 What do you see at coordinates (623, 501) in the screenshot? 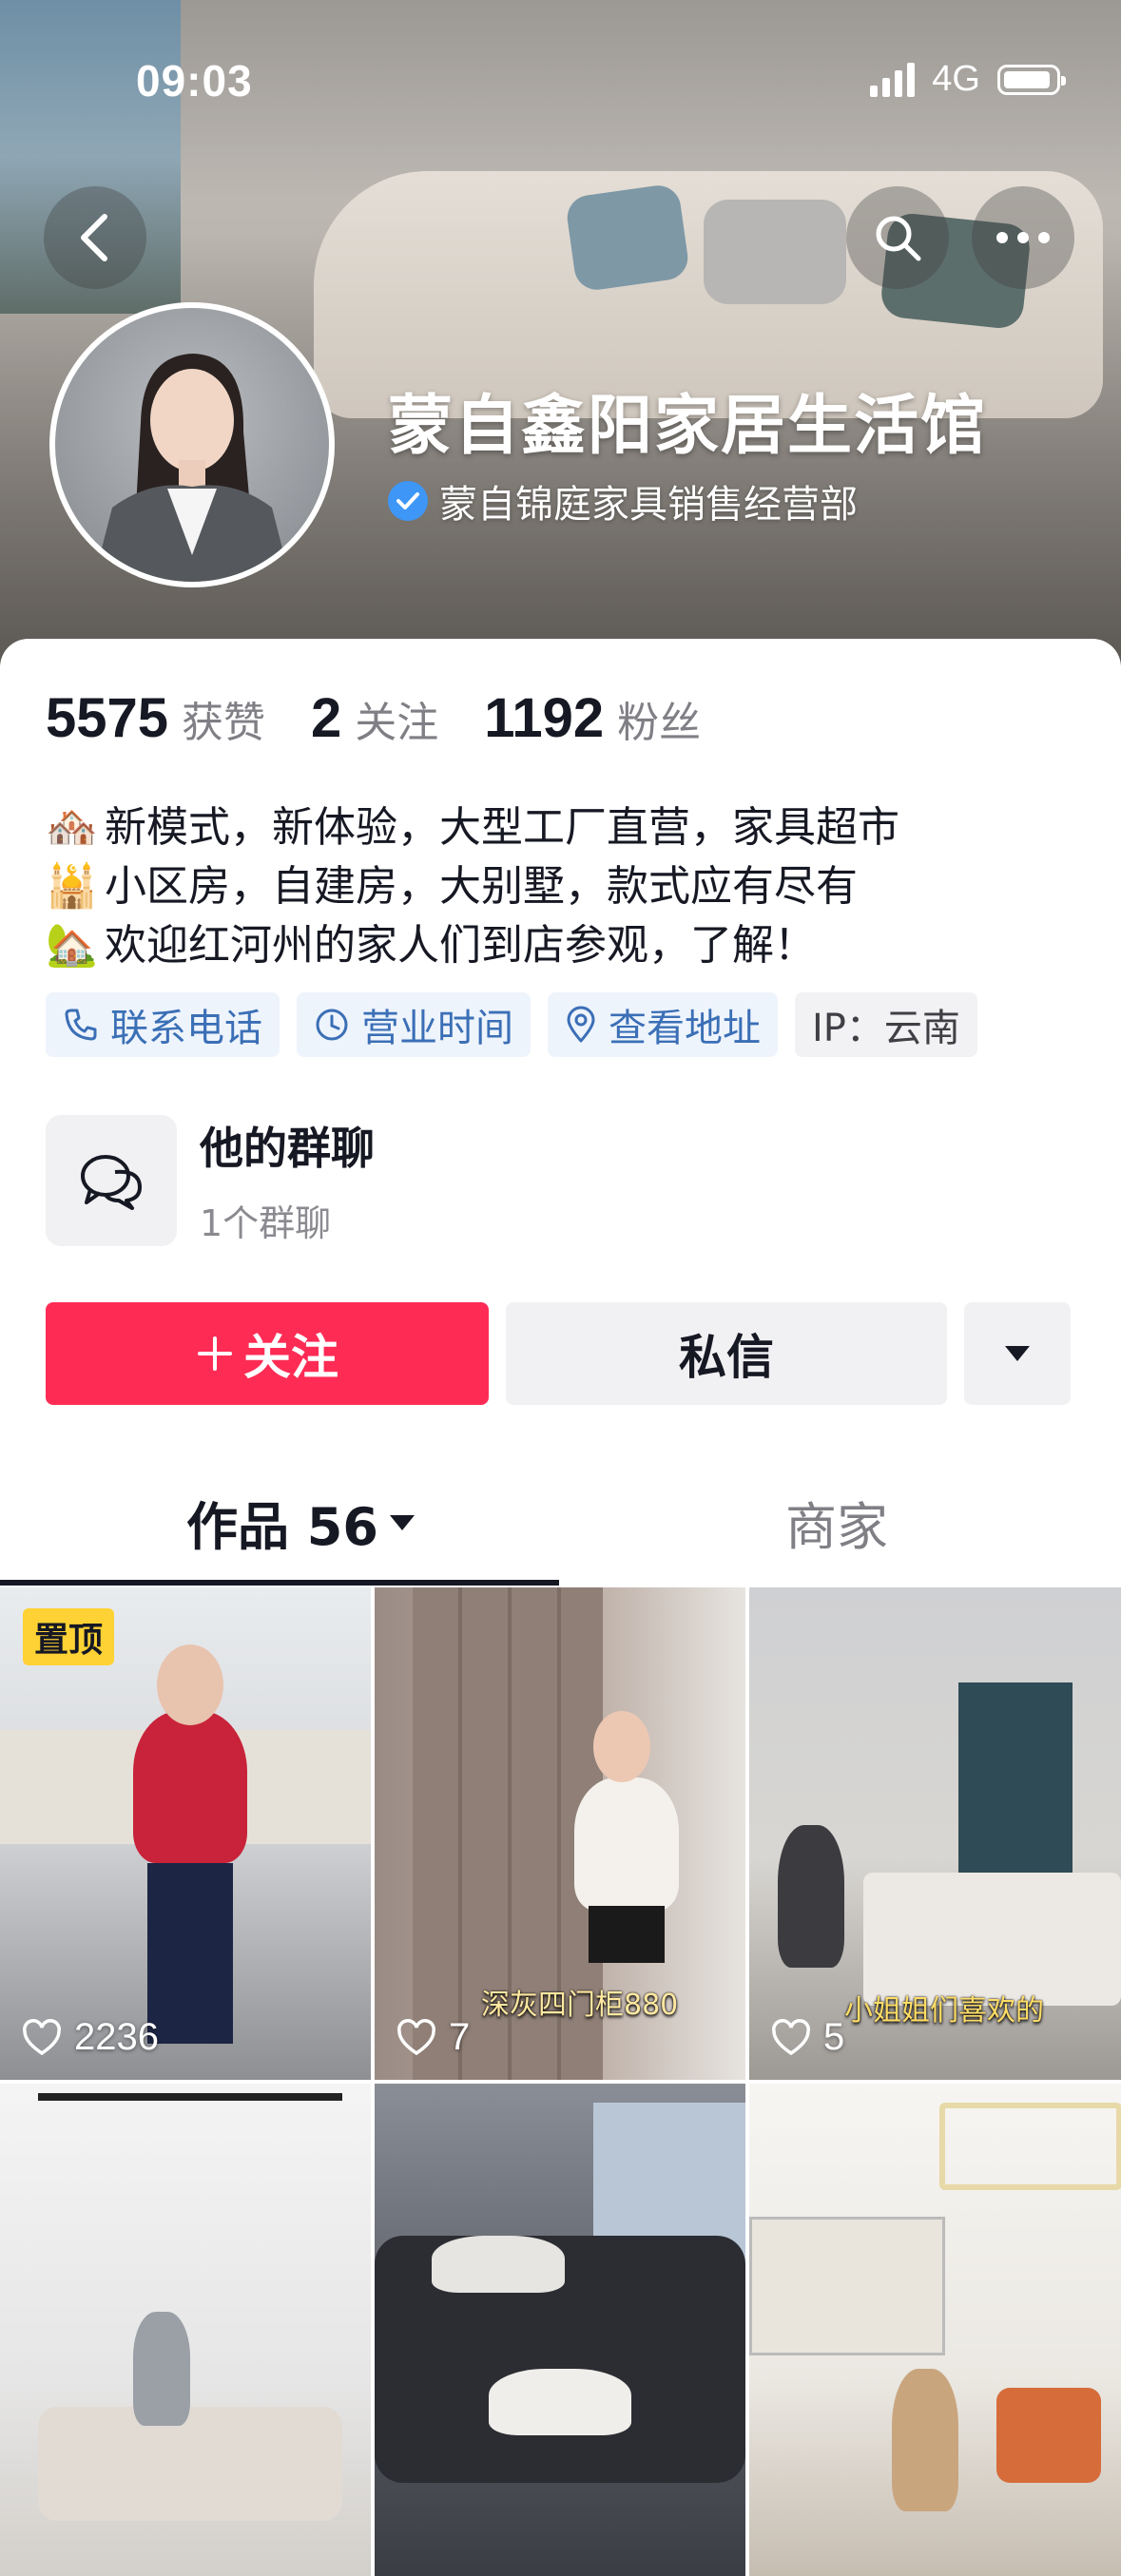
I see `verified-info: 蒙自锦庭家具销售经营部` at bounding box center [623, 501].